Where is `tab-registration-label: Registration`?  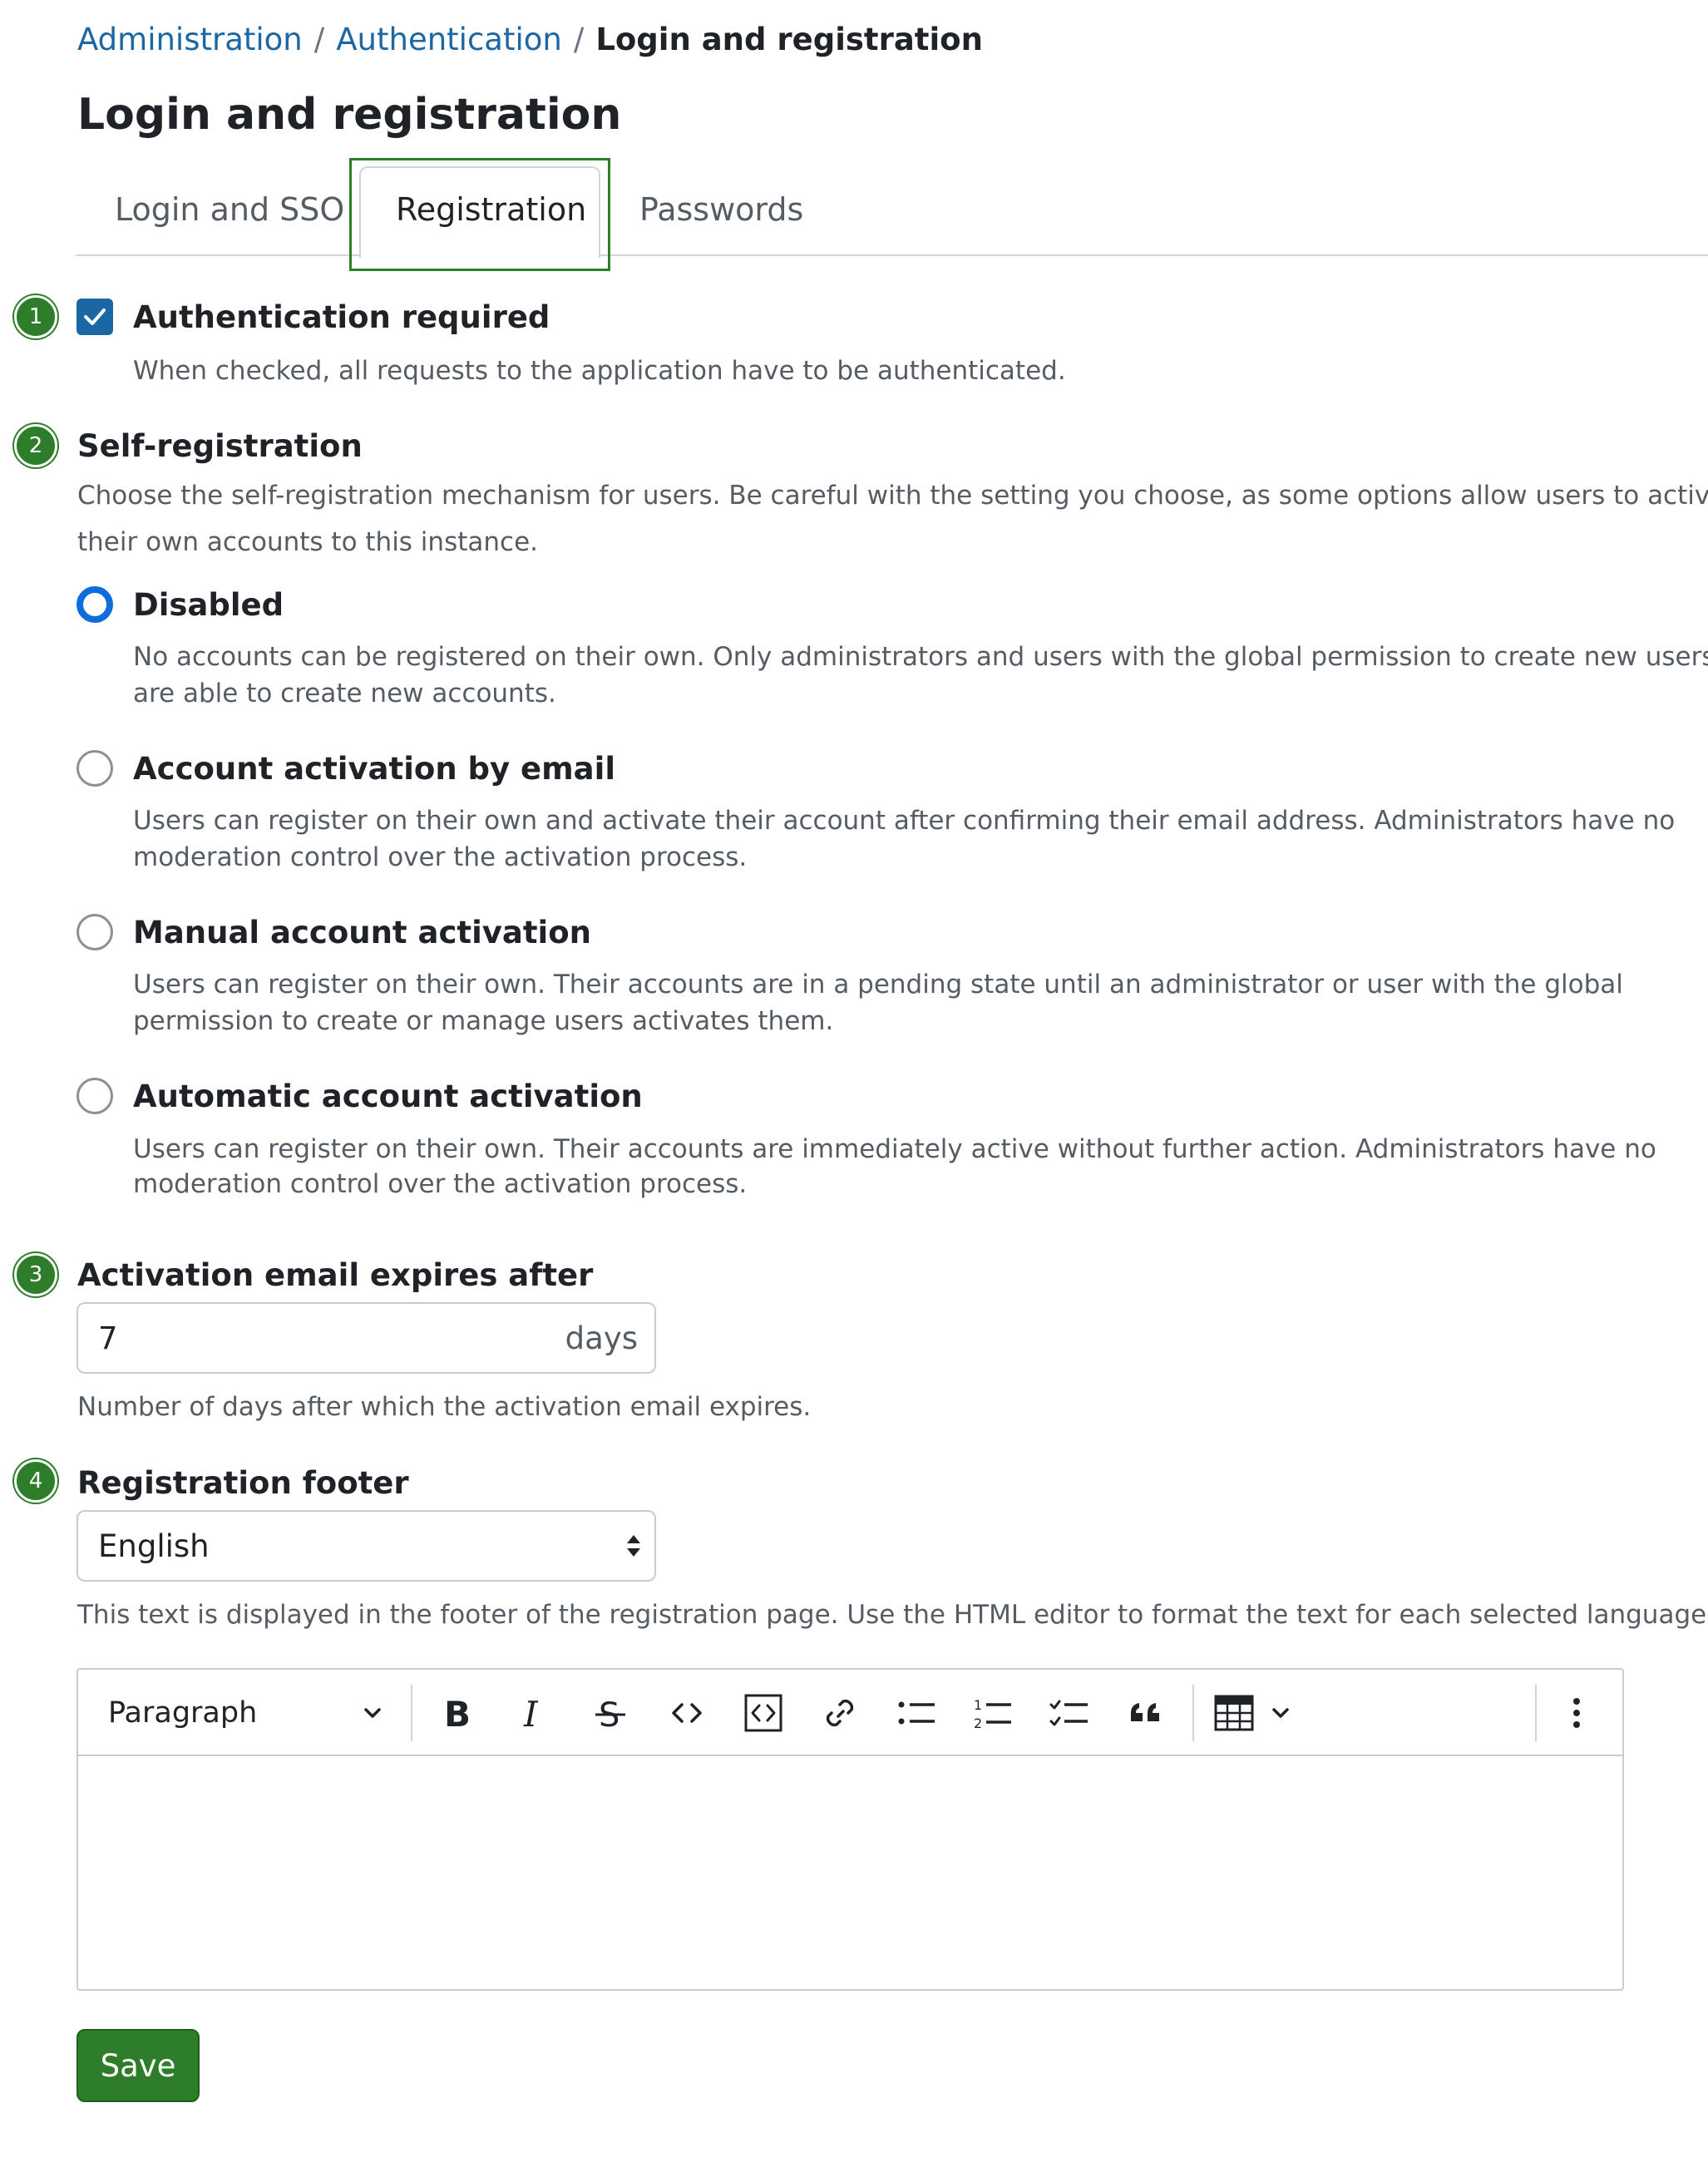 tab-registration-label: Registration is located at coordinates (491, 209).